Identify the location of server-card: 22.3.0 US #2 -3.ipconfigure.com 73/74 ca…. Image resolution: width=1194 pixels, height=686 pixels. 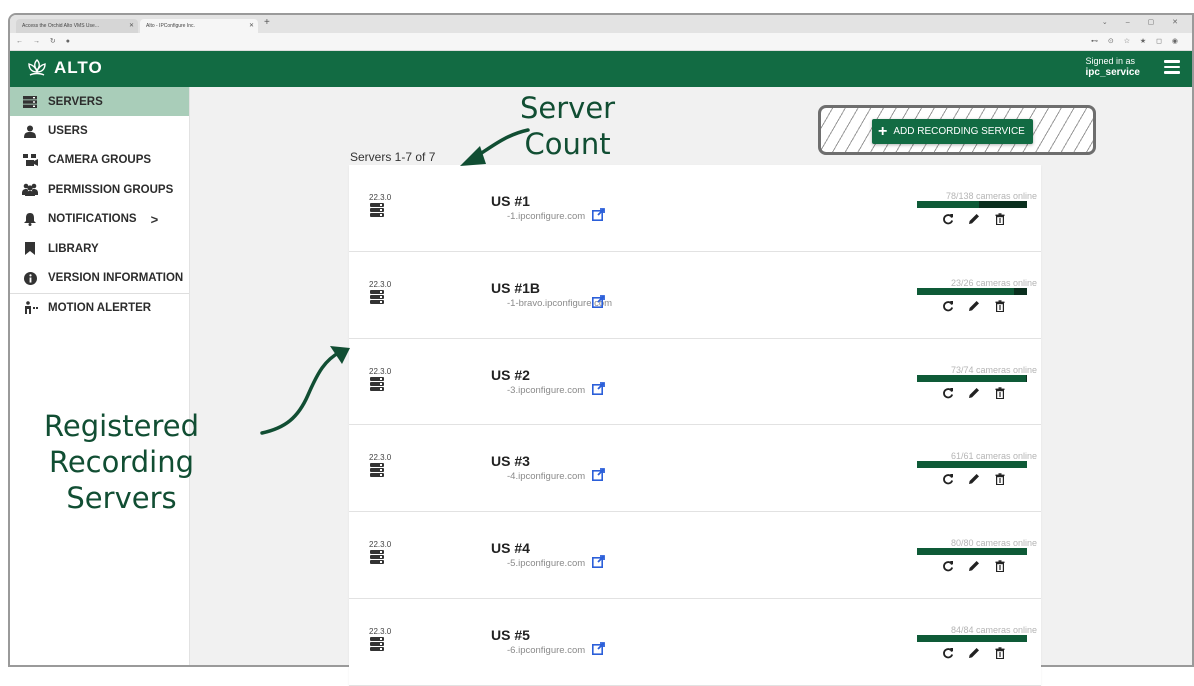
(695, 382).